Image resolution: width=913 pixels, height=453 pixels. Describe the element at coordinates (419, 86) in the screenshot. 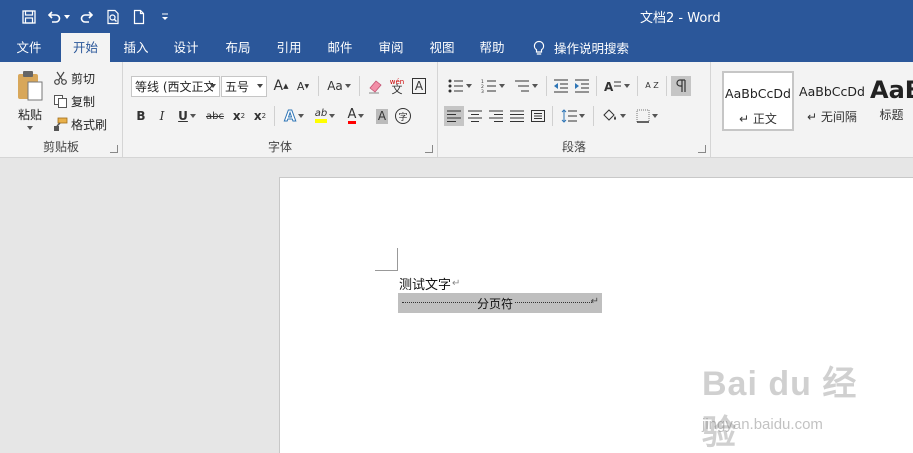

I see `character-border-button: A` at that location.